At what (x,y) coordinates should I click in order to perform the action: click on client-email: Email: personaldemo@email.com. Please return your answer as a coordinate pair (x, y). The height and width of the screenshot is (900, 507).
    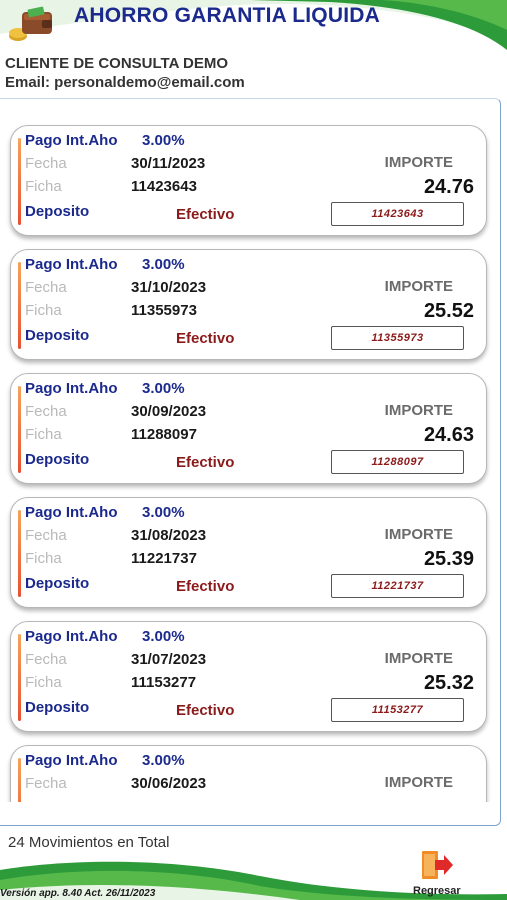
    Looking at the image, I should click on (125, 82).